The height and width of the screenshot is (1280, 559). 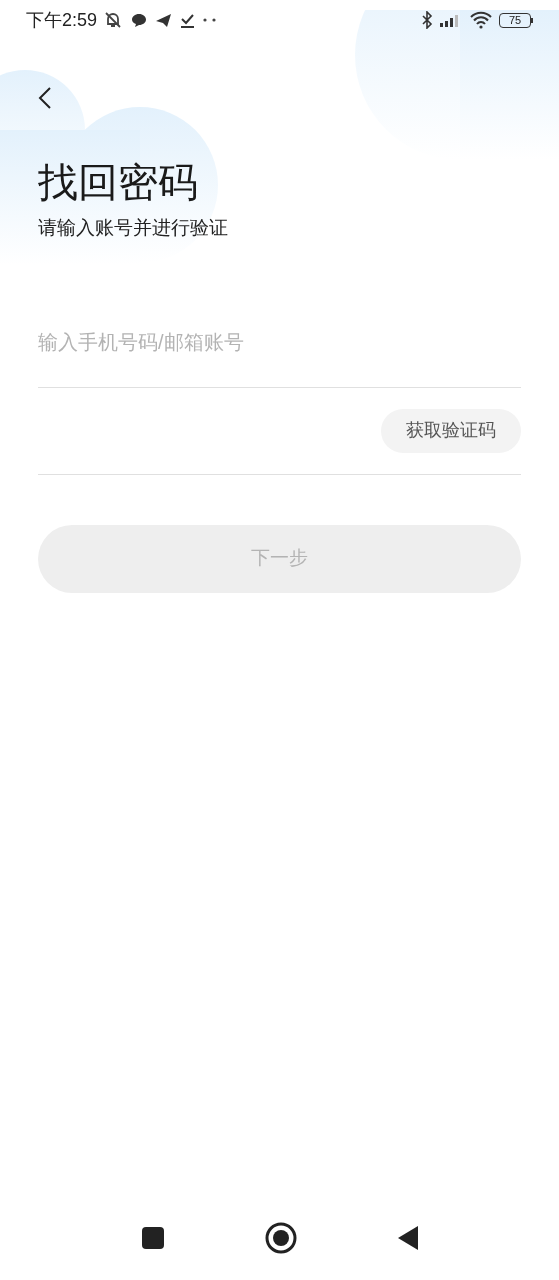 I want to click on status-time: 下午2:59, so click(x=62, y=20).